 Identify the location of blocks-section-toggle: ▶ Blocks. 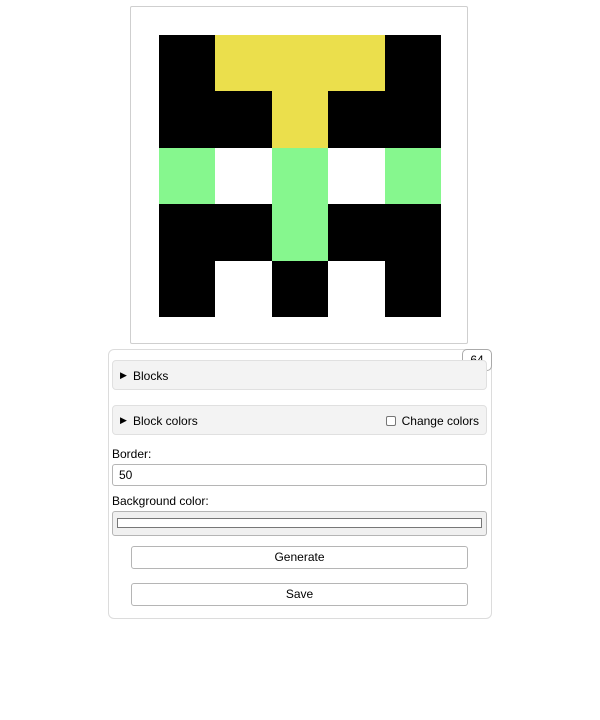
(299, 375).